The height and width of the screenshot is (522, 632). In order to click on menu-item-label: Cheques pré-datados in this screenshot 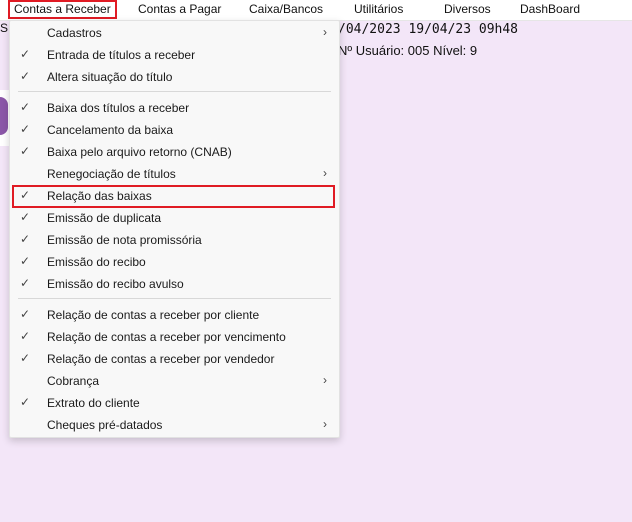, I will do `click(105, 425)`.